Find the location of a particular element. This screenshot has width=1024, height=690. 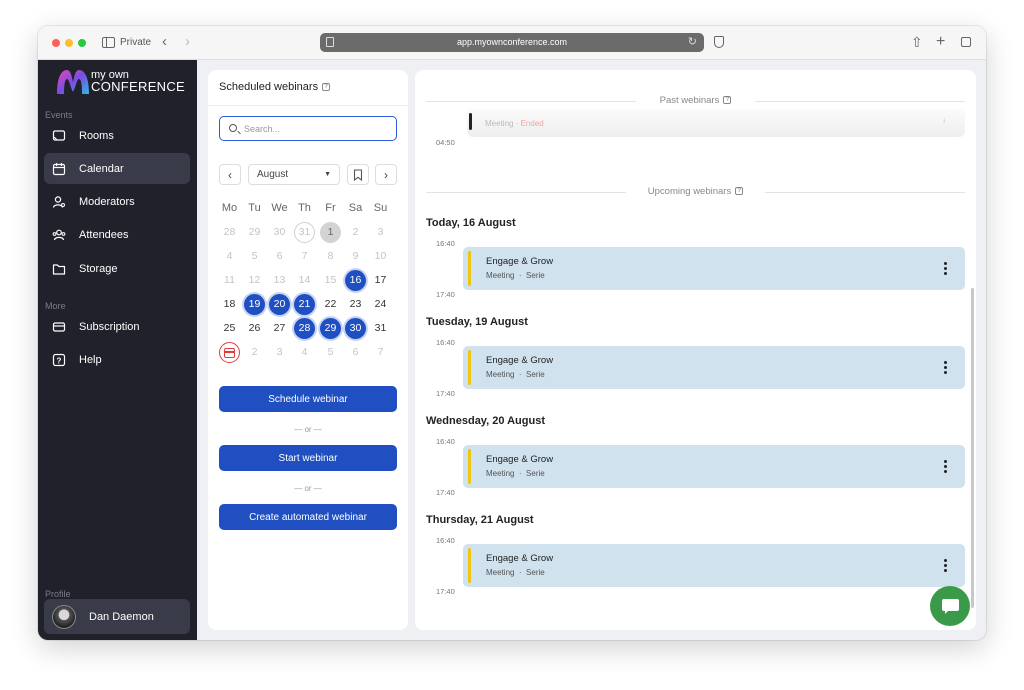

day-heading: Tuesday, 19 August is located at coordinates (477, 322).